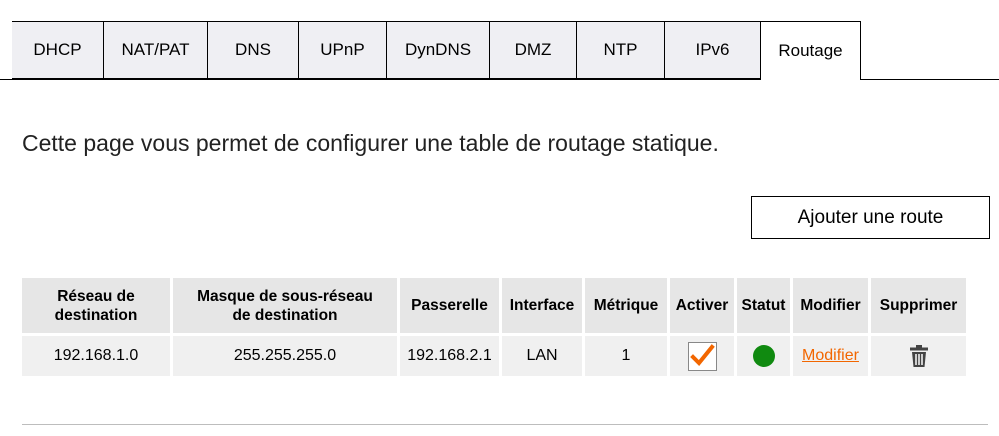  I want to click on tab-label: IPv6, so click(712, 49).